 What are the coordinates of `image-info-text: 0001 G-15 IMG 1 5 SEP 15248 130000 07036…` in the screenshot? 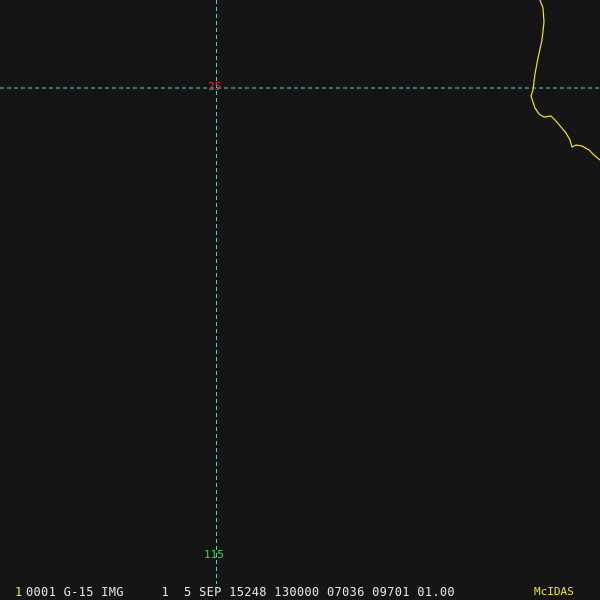 It's located at (240, 592).